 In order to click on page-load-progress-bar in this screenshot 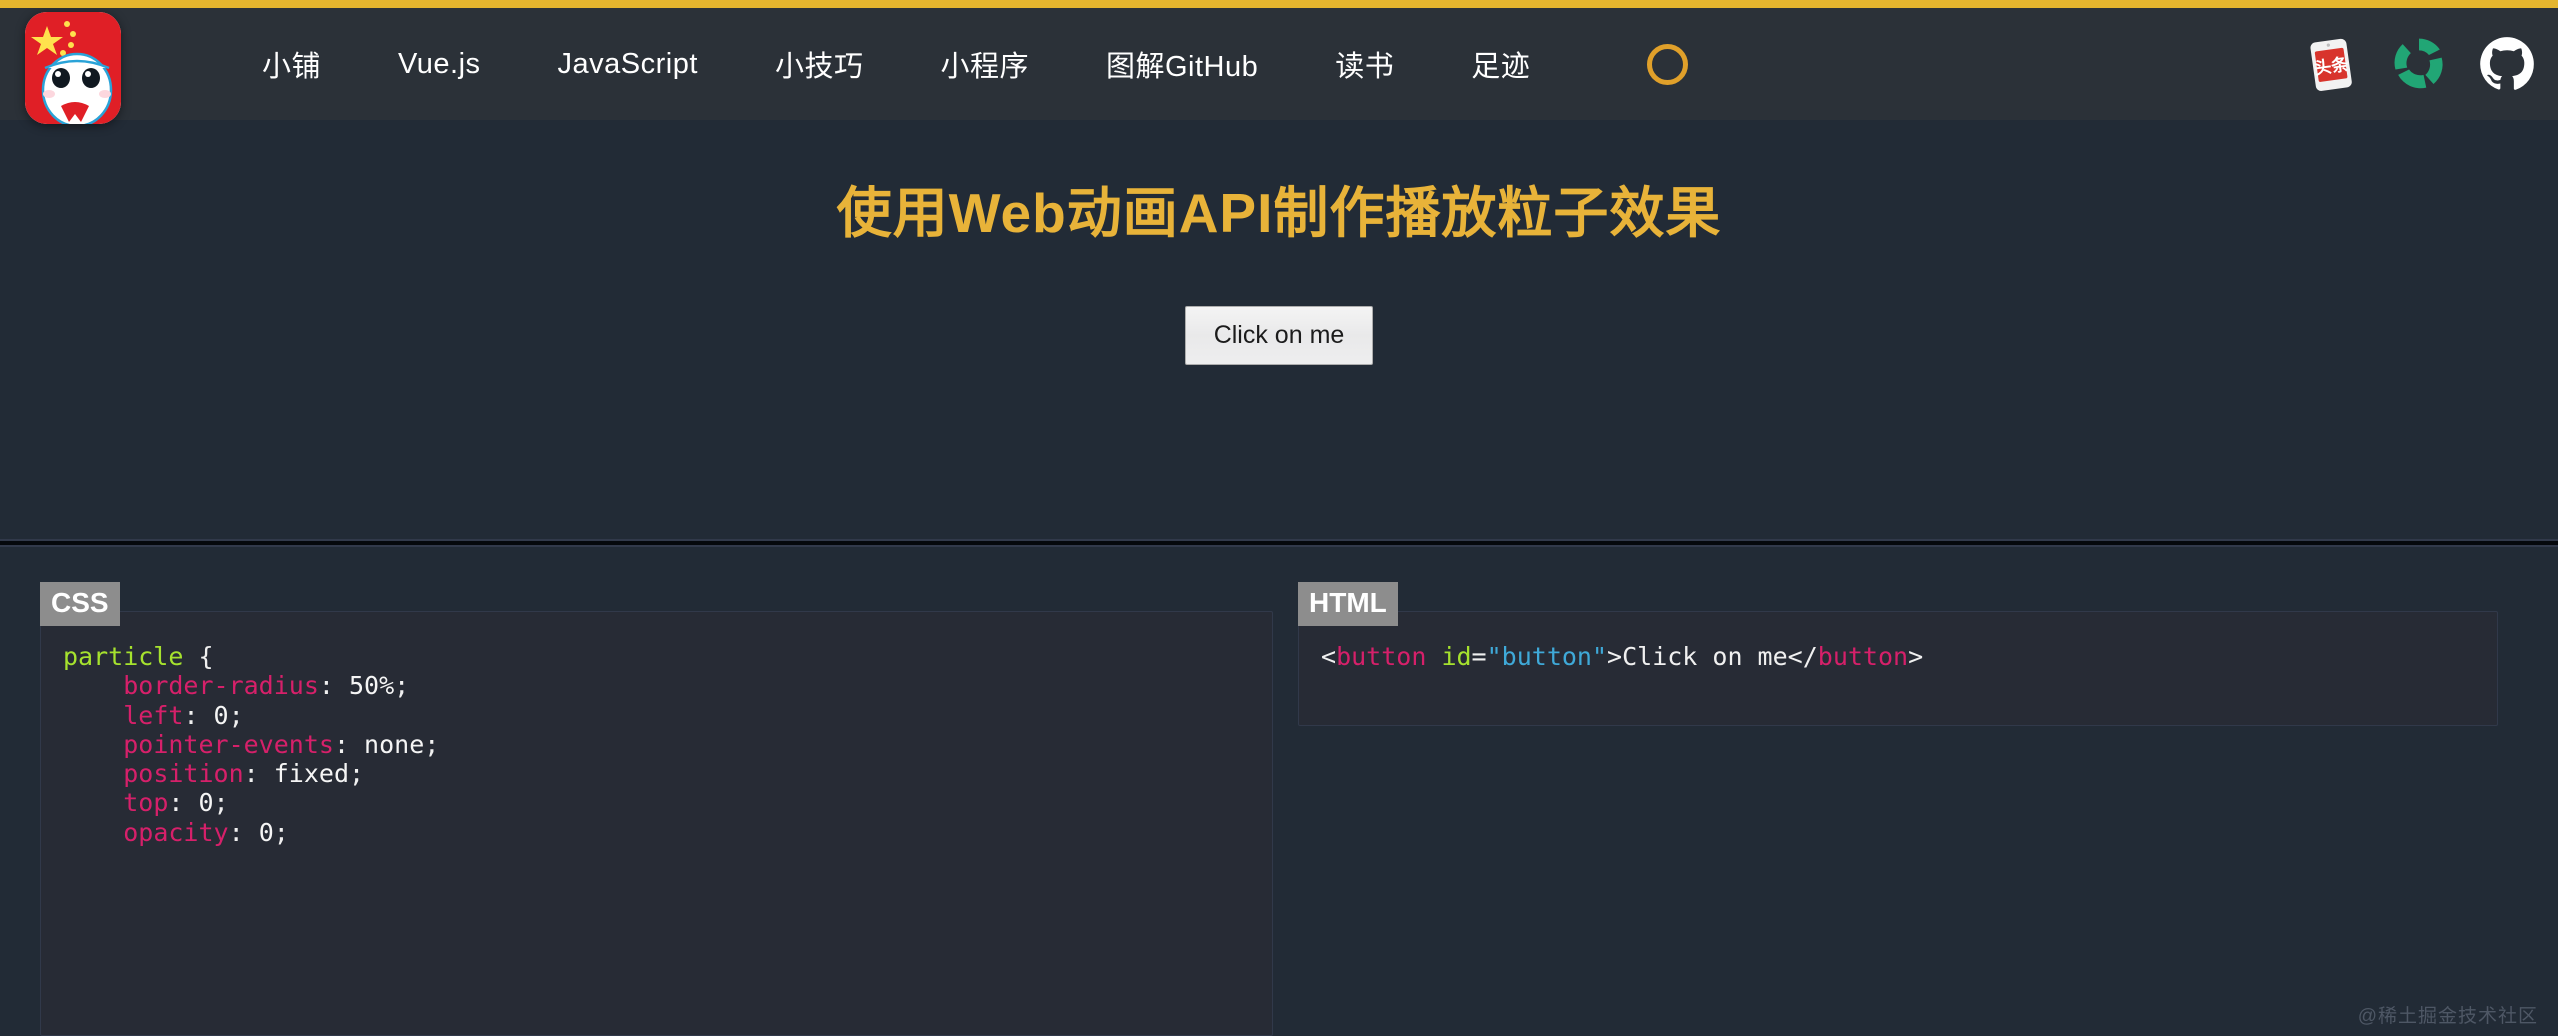, I will do `click(1279, 4)`.